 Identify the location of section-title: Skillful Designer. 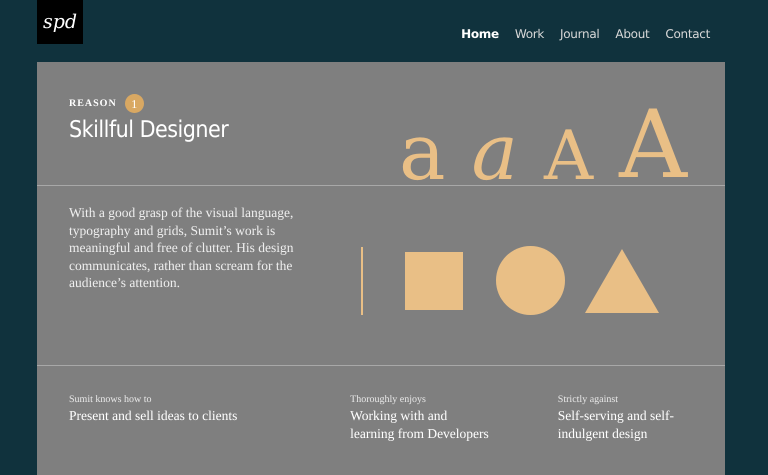
(149, 131).